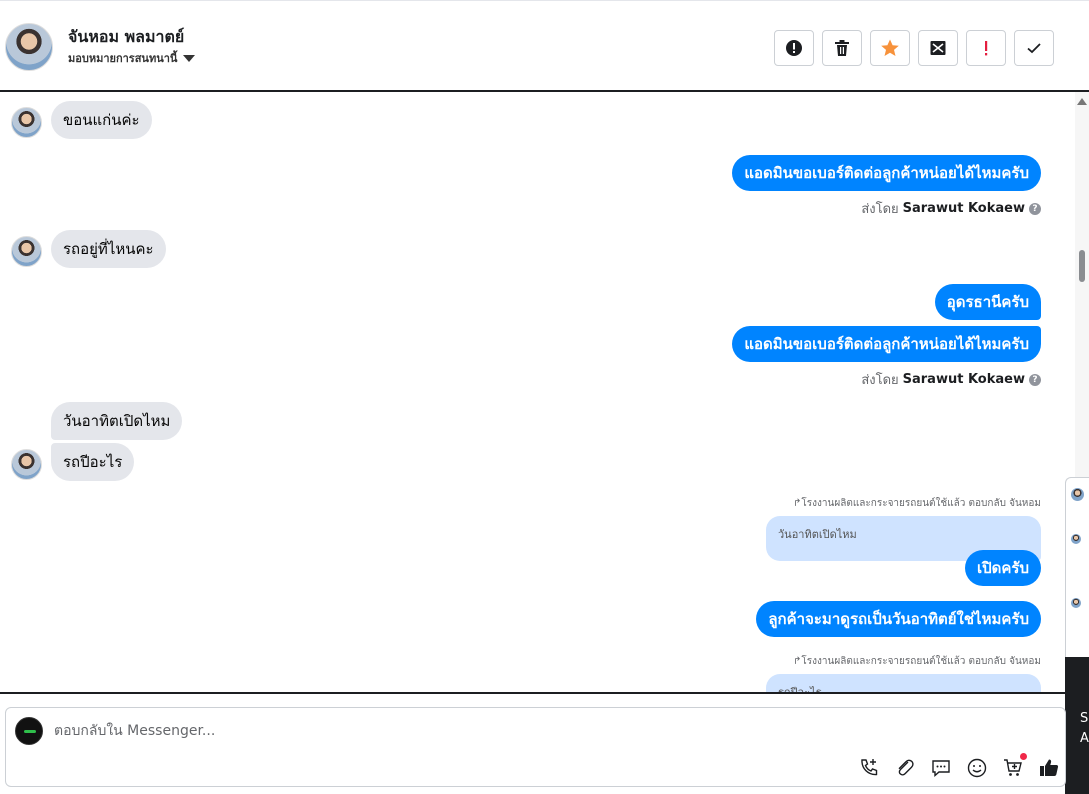 This screenshot has width=1089, height=794. I want to click on envelope-x-icon, so click(938, 48).